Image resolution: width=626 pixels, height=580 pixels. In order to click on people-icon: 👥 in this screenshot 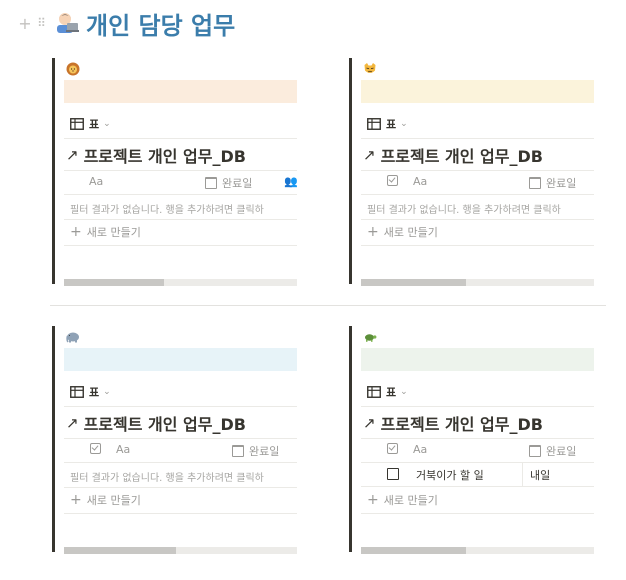, I will do `click(291, 181)`.